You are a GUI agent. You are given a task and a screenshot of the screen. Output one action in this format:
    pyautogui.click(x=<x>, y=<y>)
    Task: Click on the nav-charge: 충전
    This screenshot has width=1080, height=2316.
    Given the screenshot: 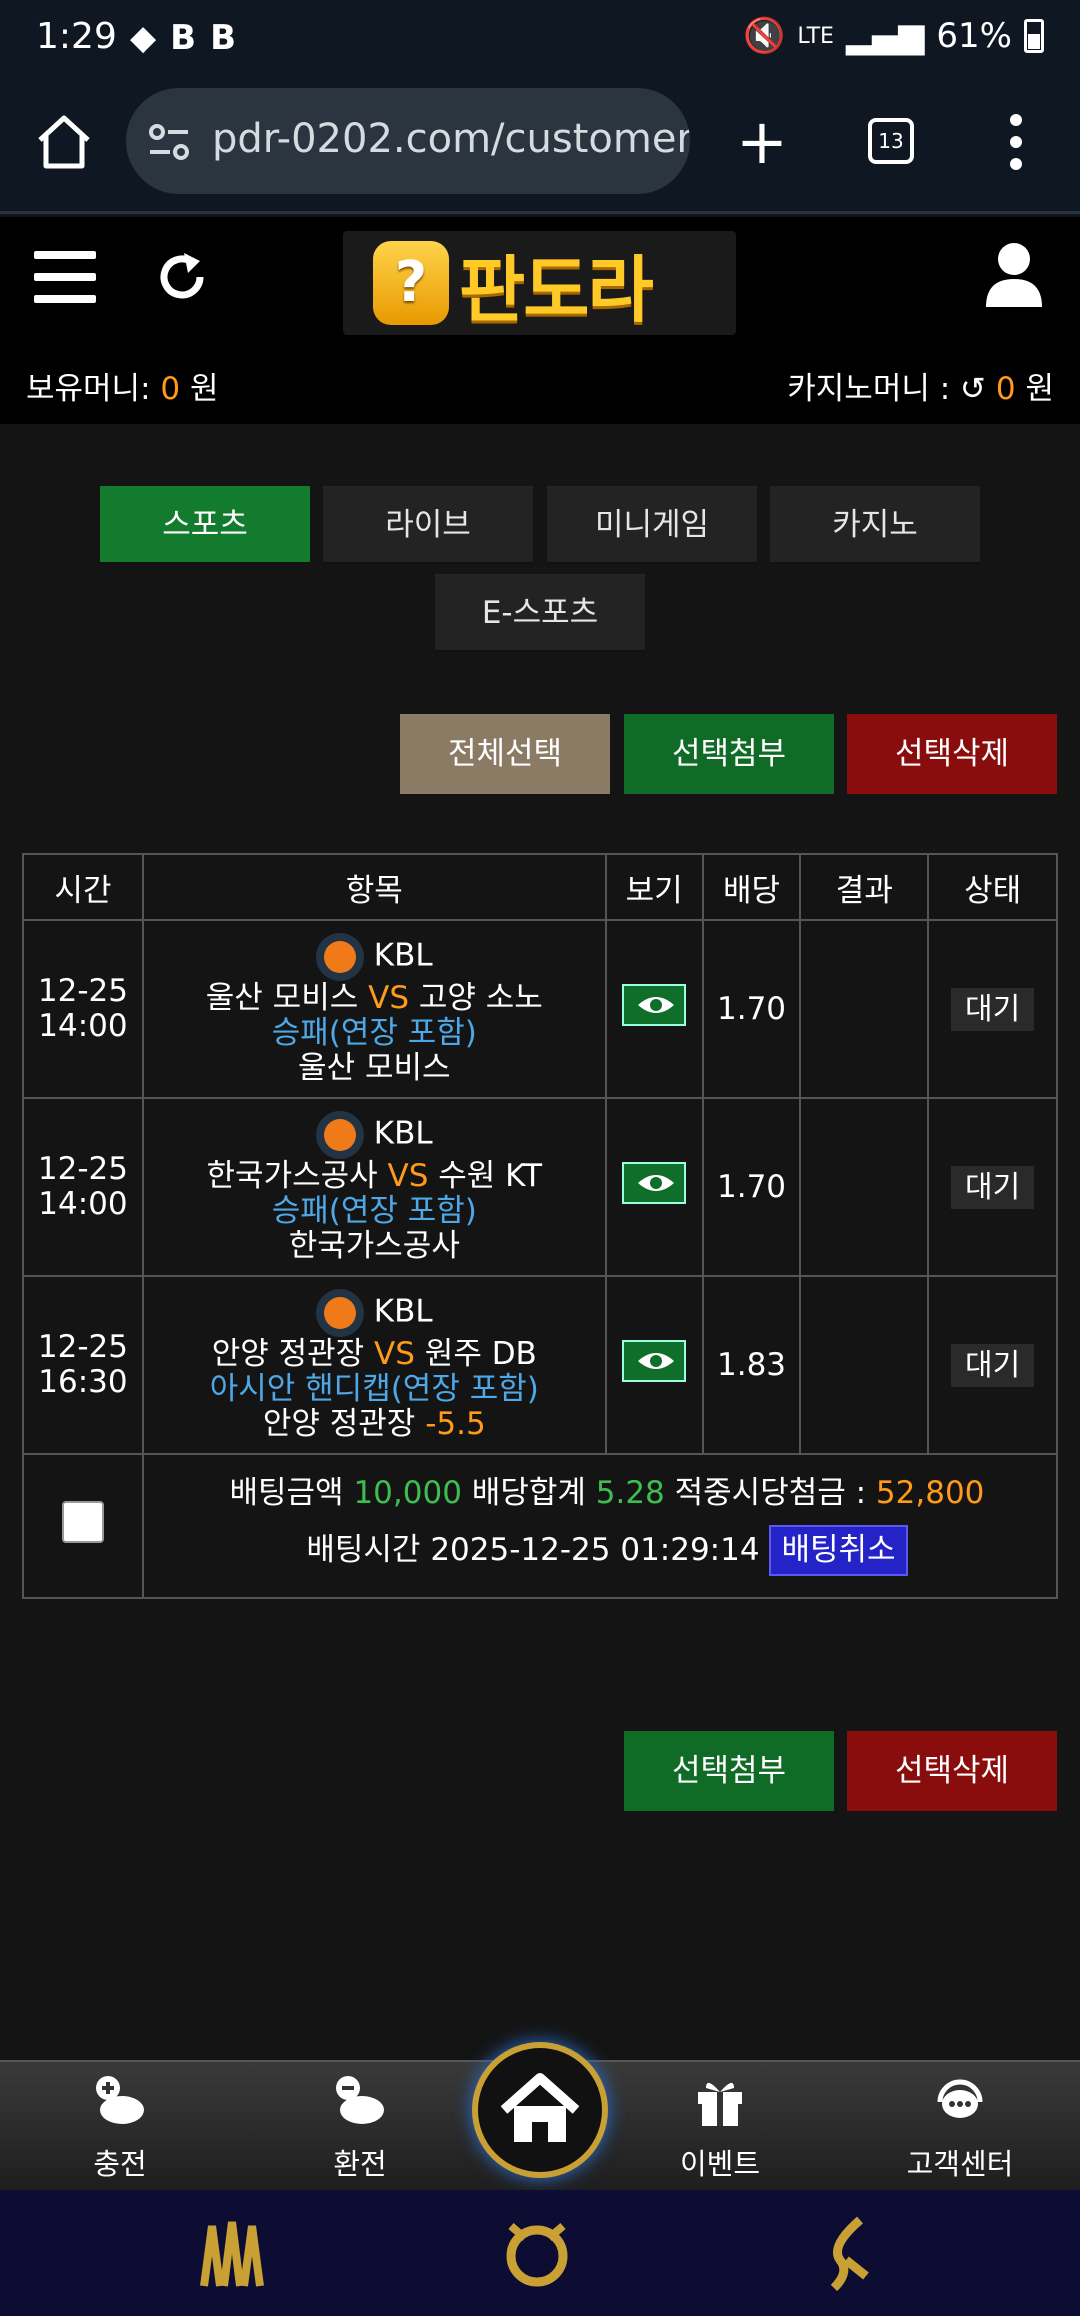 What is the action you would take?
    pyautogui.click(x=120, y=2127)
    